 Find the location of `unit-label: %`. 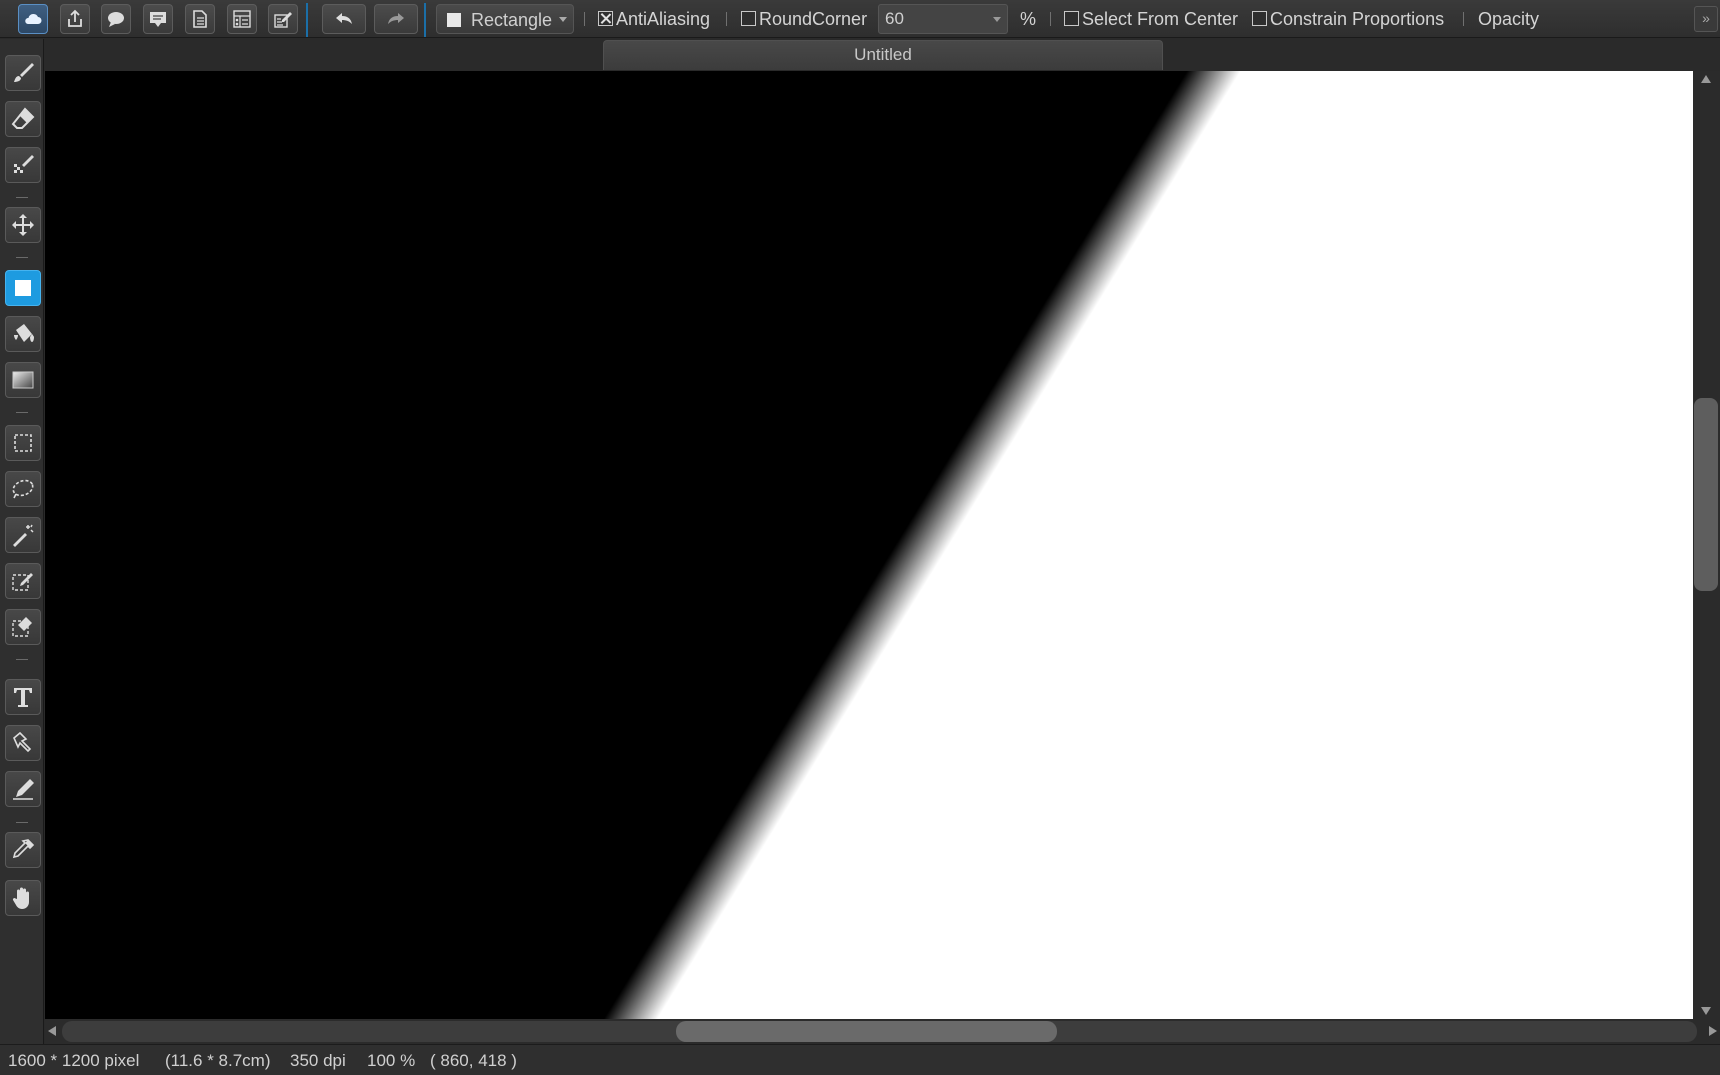

unit-label: % is located at coordinates (1028, 19).